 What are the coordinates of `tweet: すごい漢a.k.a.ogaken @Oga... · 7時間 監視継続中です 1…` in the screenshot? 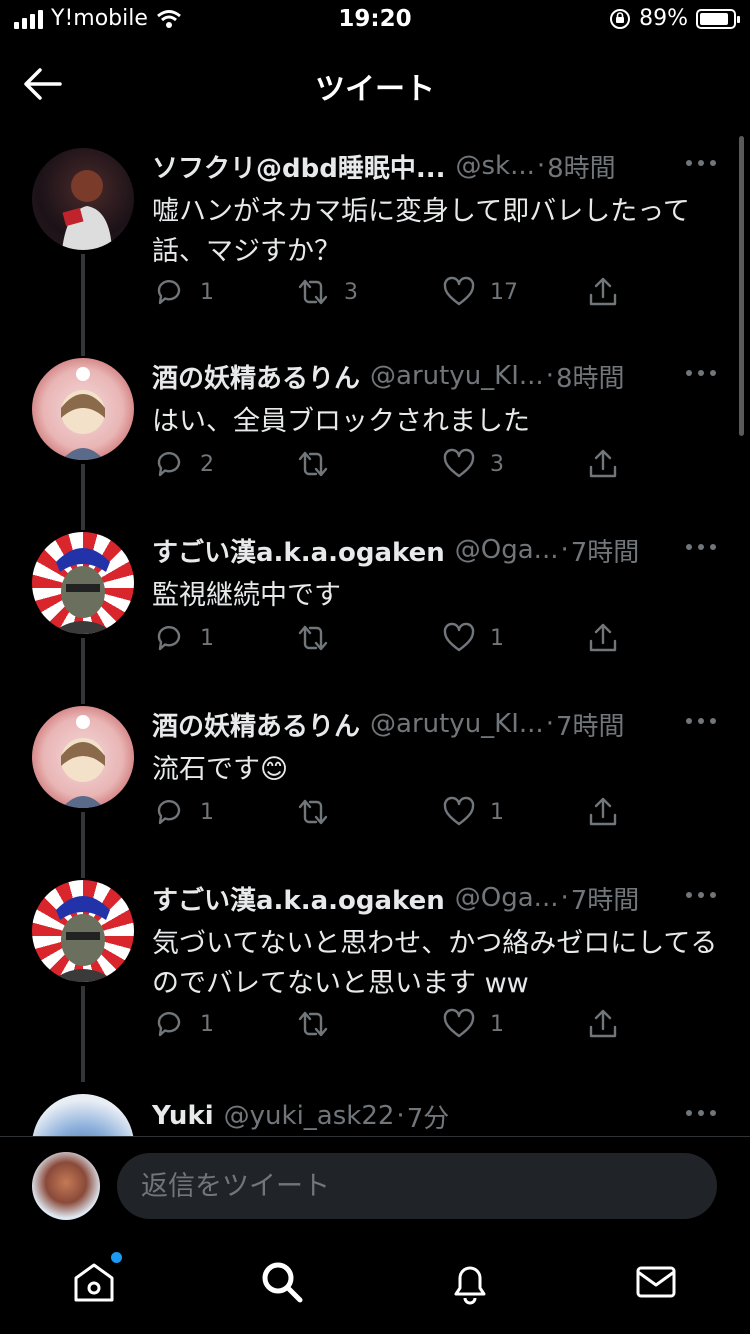 It's located at (375, 599).